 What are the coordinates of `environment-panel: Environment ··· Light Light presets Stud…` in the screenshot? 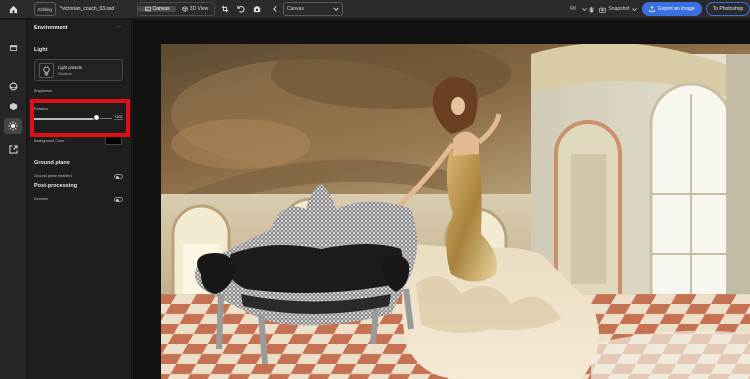 It's located at (80, 199).